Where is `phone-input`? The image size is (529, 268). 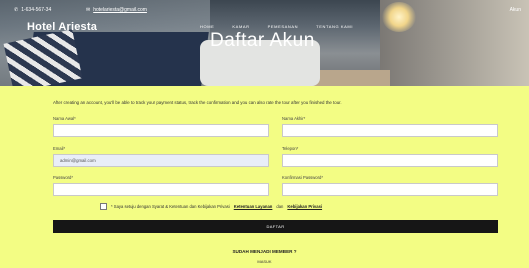
phone-input is located at coordinates (390, 160).